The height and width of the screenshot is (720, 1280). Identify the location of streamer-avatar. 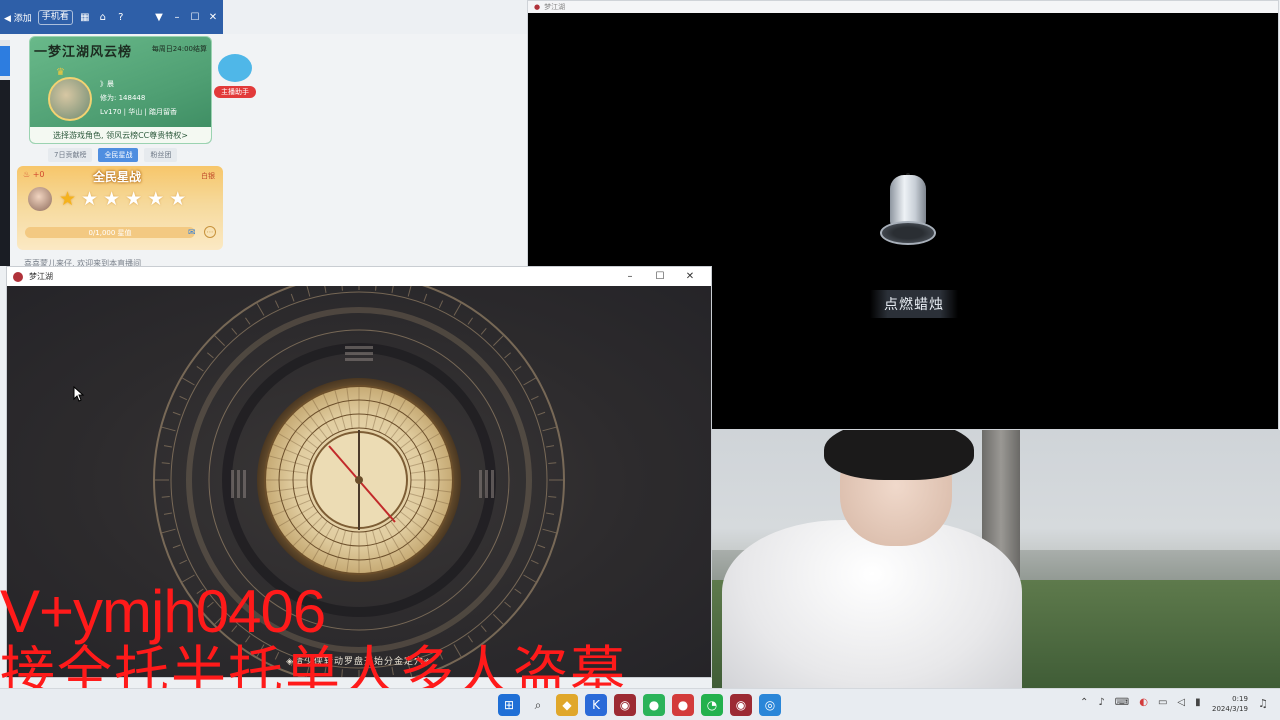
(40, 199).